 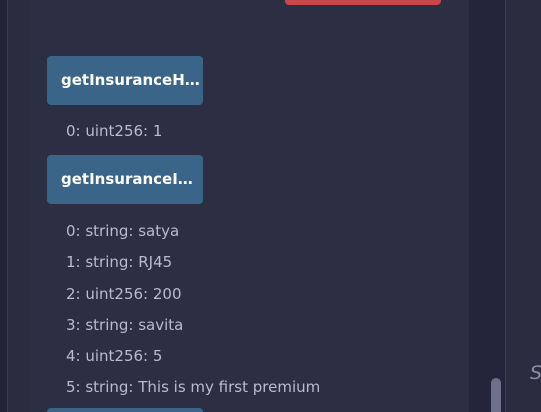 What do you see at coordinates (496, 395) in the screenshot?
I see `scrollbar-thumb` at bounding box center [496, 395].